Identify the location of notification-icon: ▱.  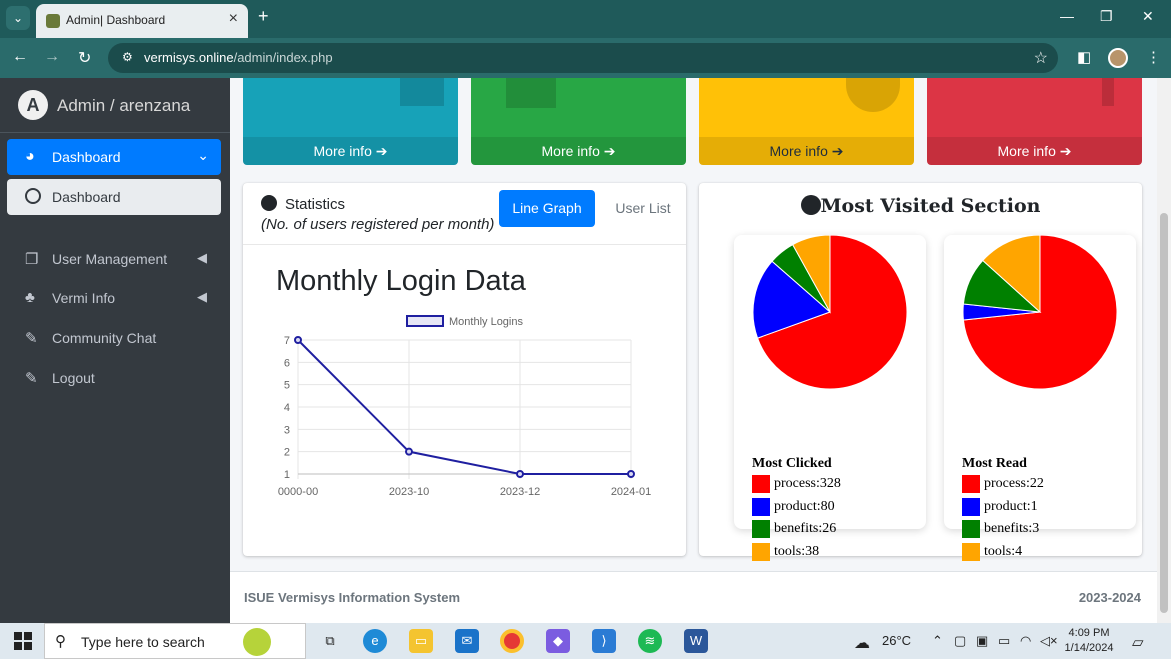
(1138, 642).